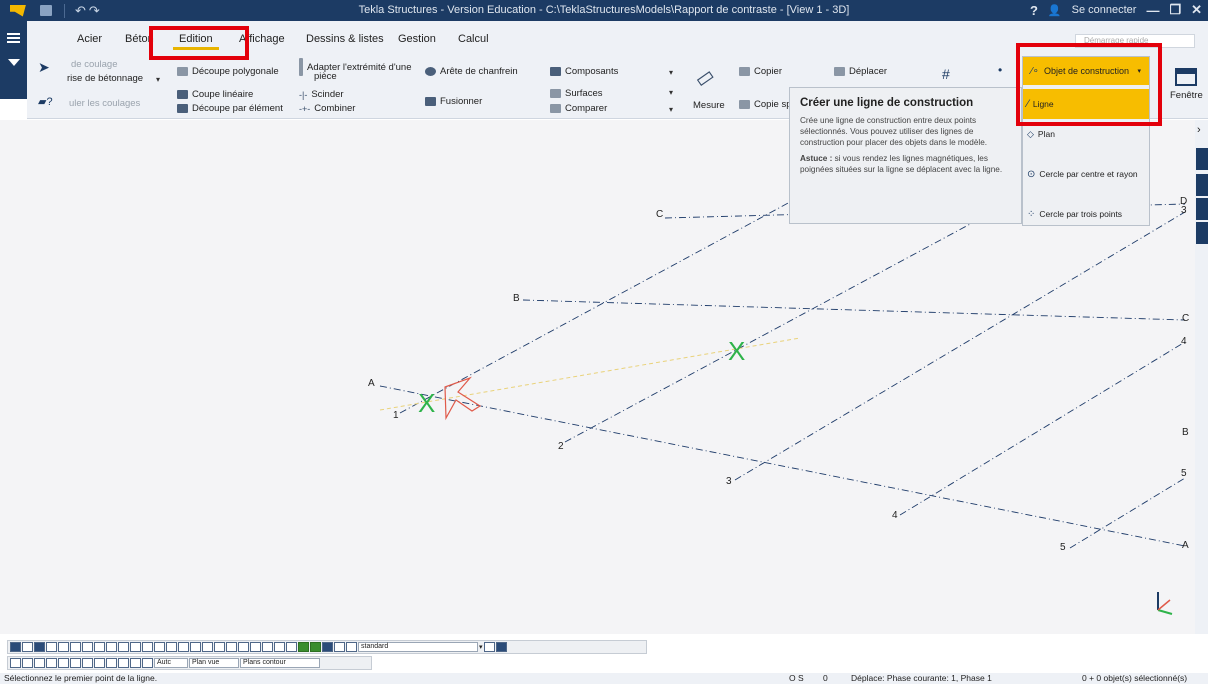 The width and height of the screenshot is (1208, 684). What do you see at coordinates (321, 94) in the screenshot?
I see `scinder-button: -|- Scinder` at bounding box center [321, 94].